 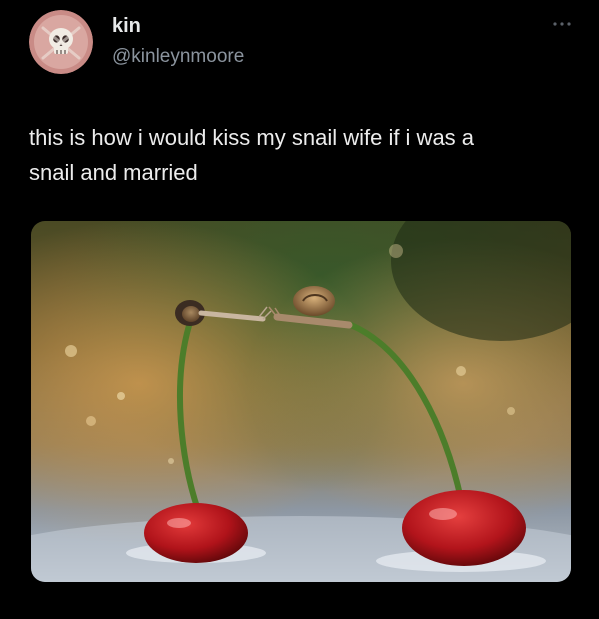 I want to click on author-handle: @kinleynmoore, so click(x=178, y=57).